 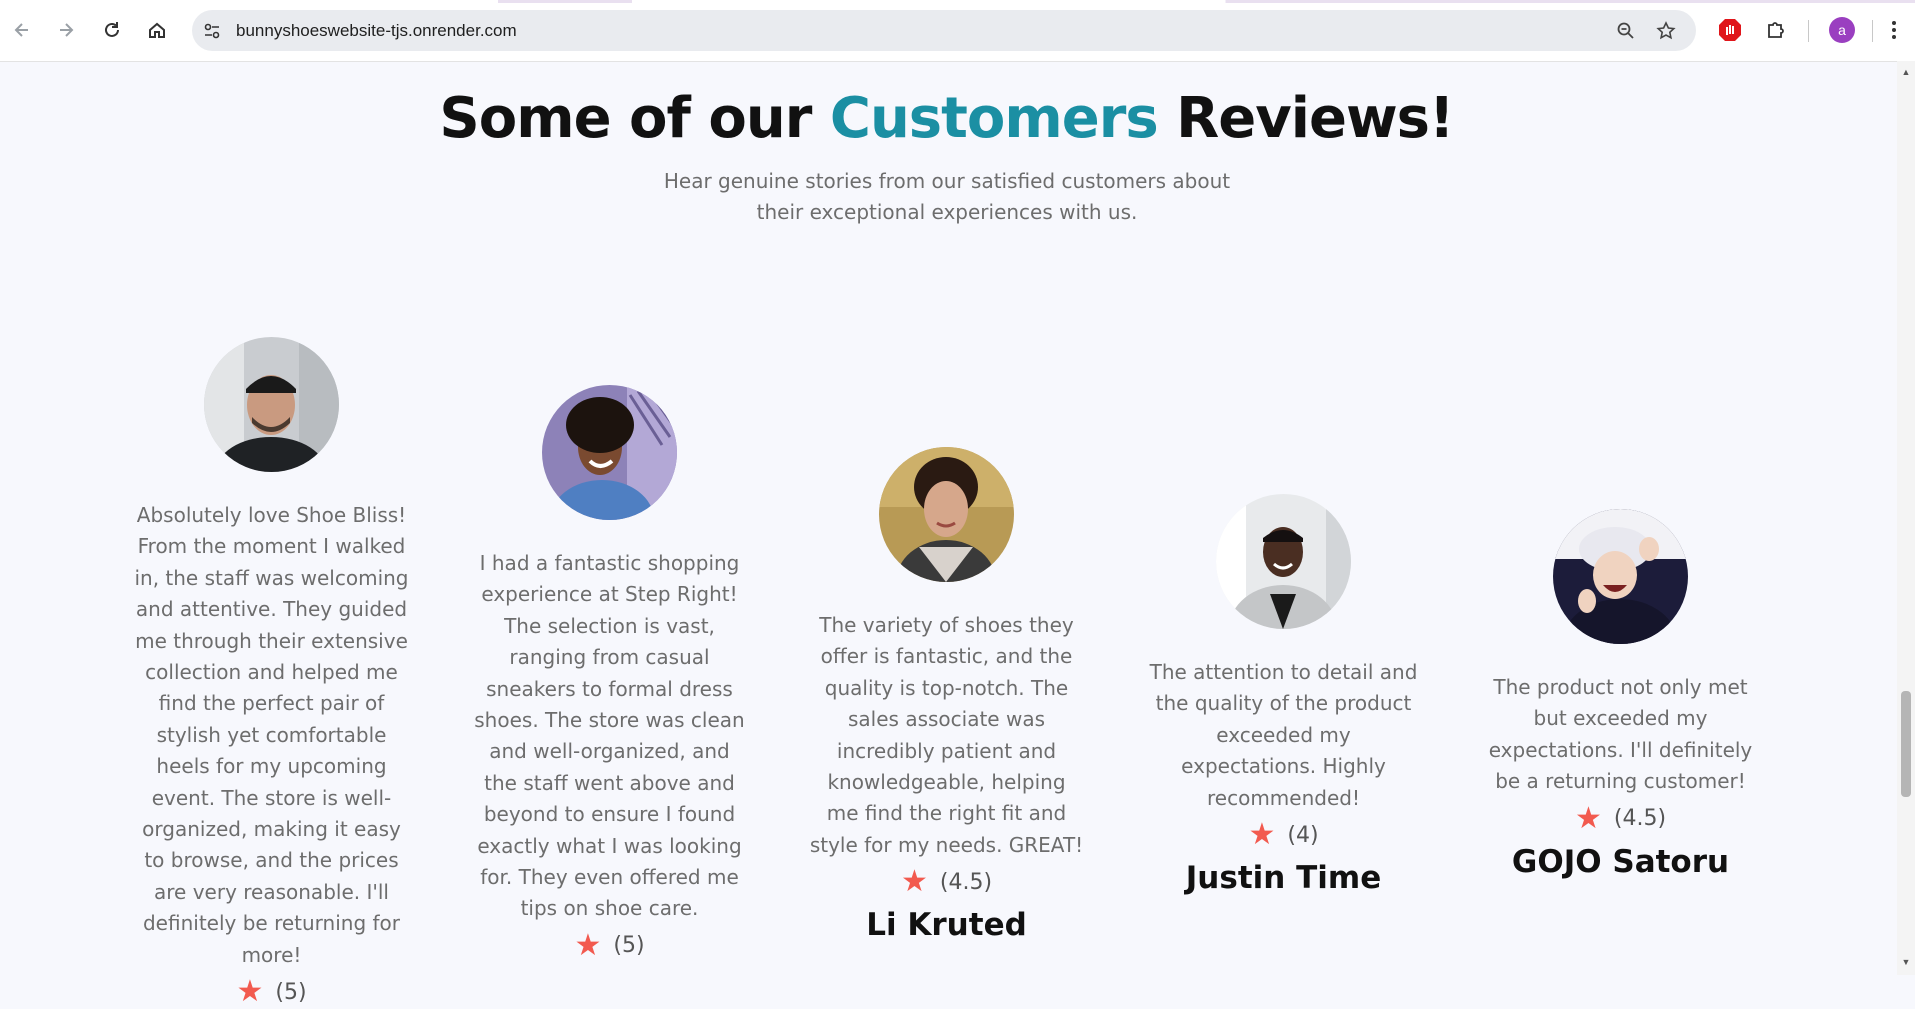 I want to click on rating-value: (4), so click(x=1303, y=835).